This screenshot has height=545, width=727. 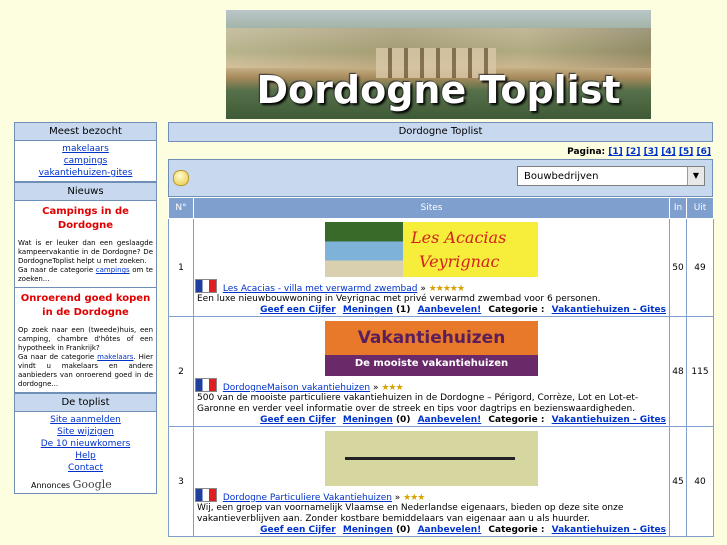 I want to click on banner-line, so click(x=430, y=458).